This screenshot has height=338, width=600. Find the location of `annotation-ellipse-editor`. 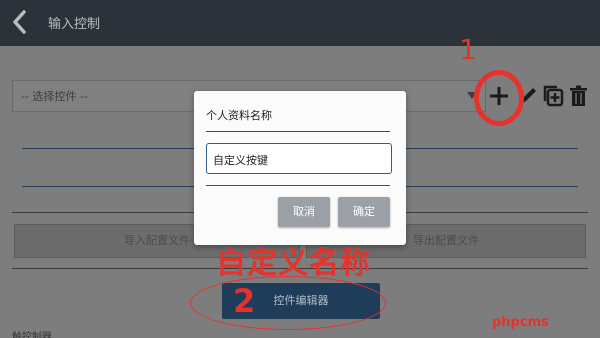

annotation-ellipse-editor is located at coordinates (288, 303).